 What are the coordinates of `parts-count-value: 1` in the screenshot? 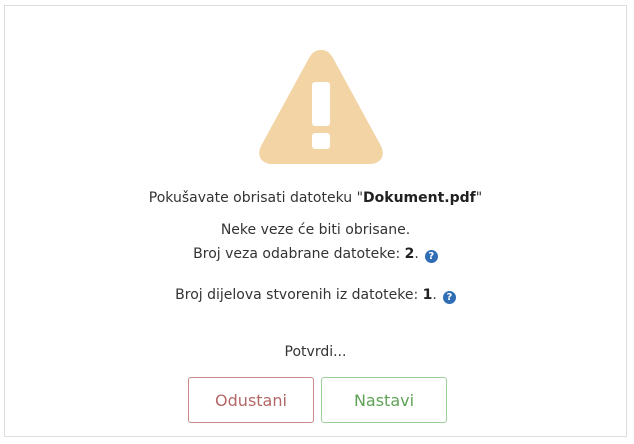 It's located at (427, 295).